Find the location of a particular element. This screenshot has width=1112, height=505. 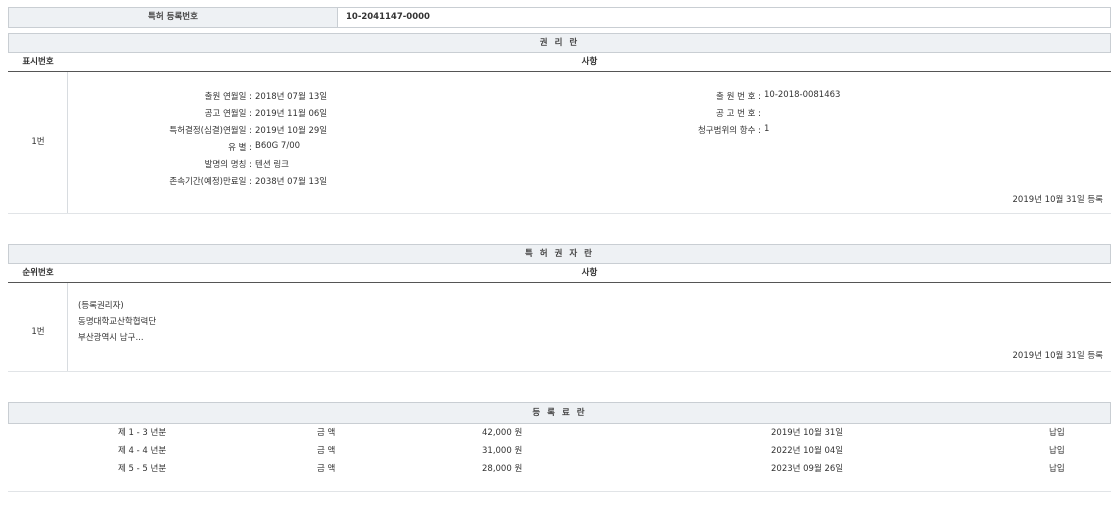

field-value-claims: 1 is located at coordinates (766, 129).